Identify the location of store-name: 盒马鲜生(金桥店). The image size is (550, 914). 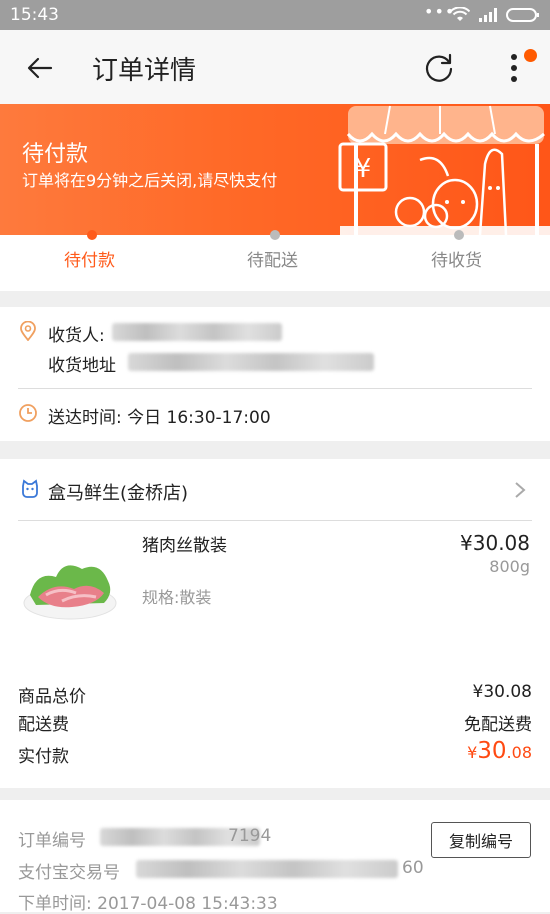
(118, 493).